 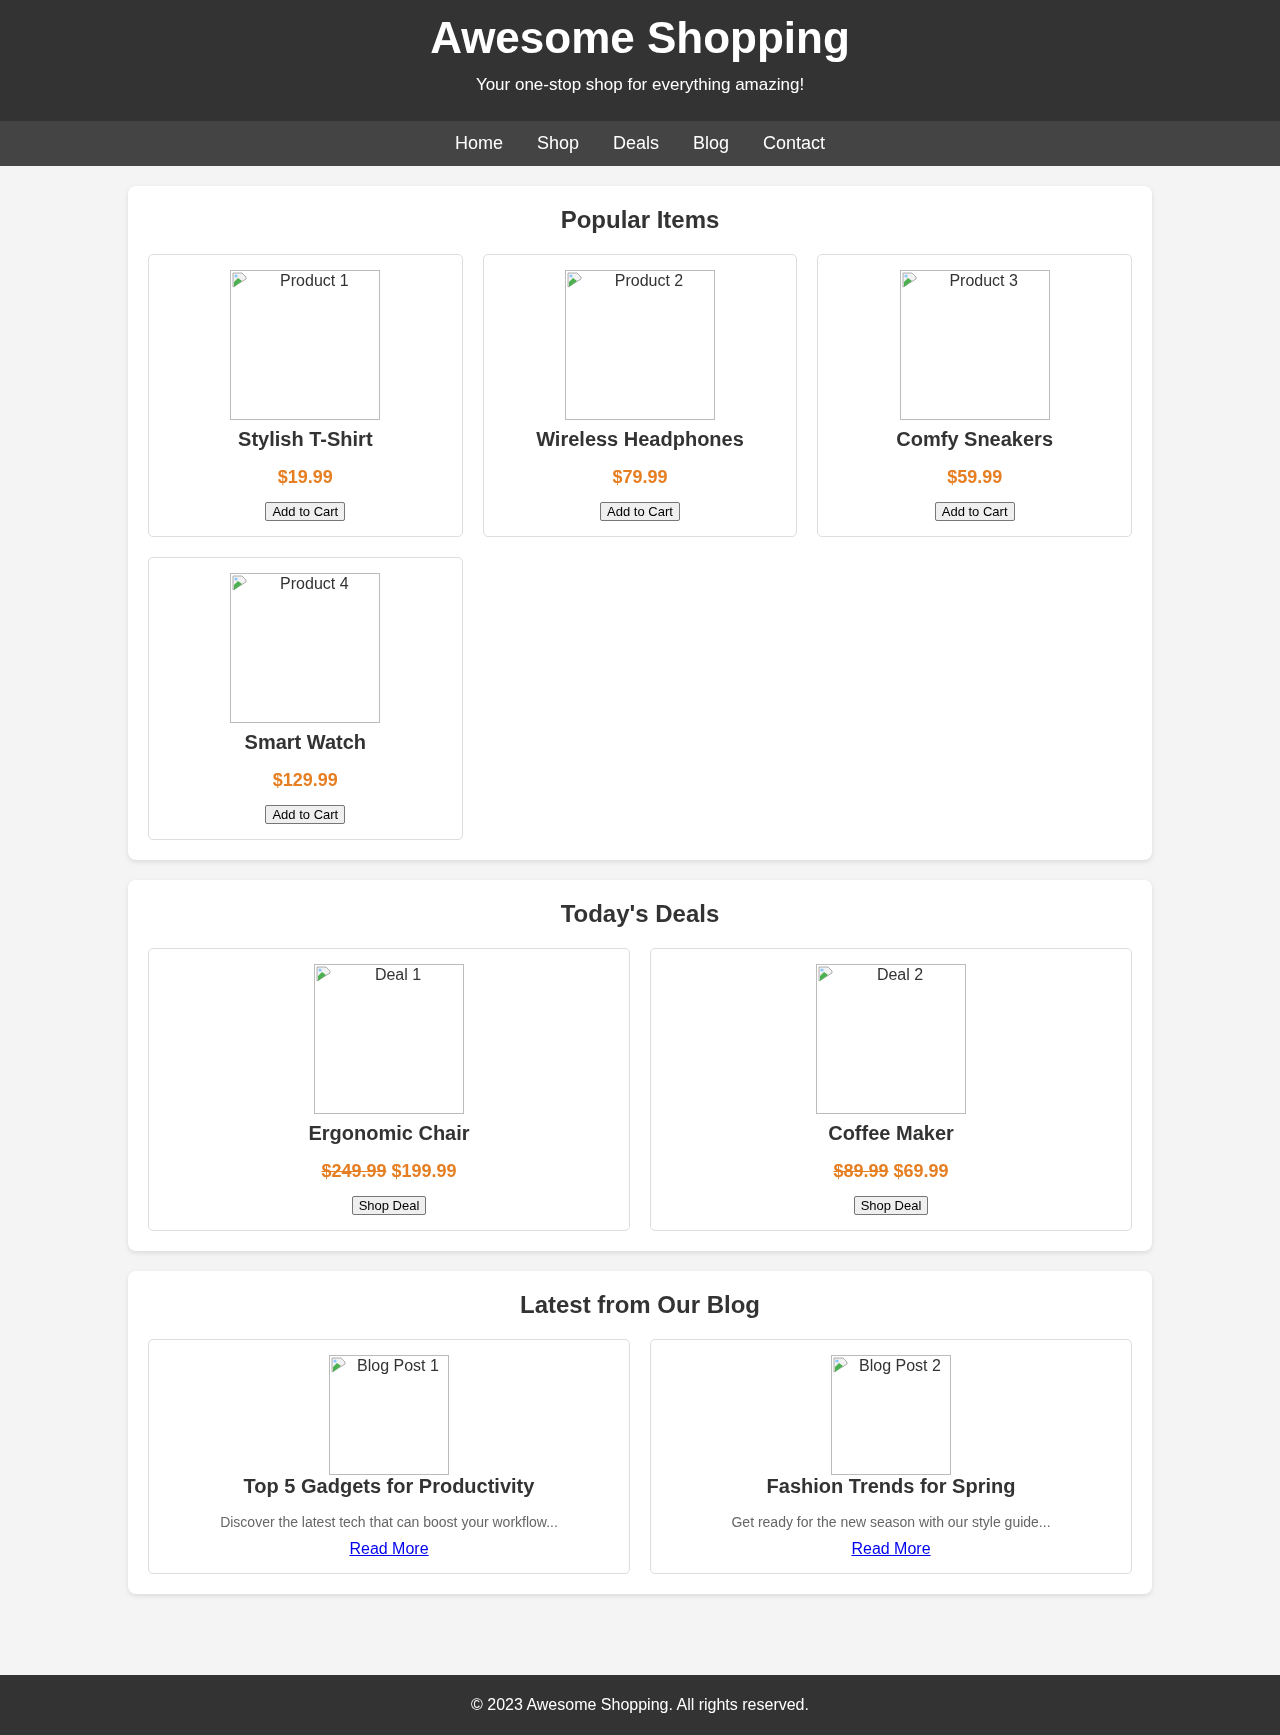 I want to click on image-alt-text: Product 3, so click(x=983, y=281).